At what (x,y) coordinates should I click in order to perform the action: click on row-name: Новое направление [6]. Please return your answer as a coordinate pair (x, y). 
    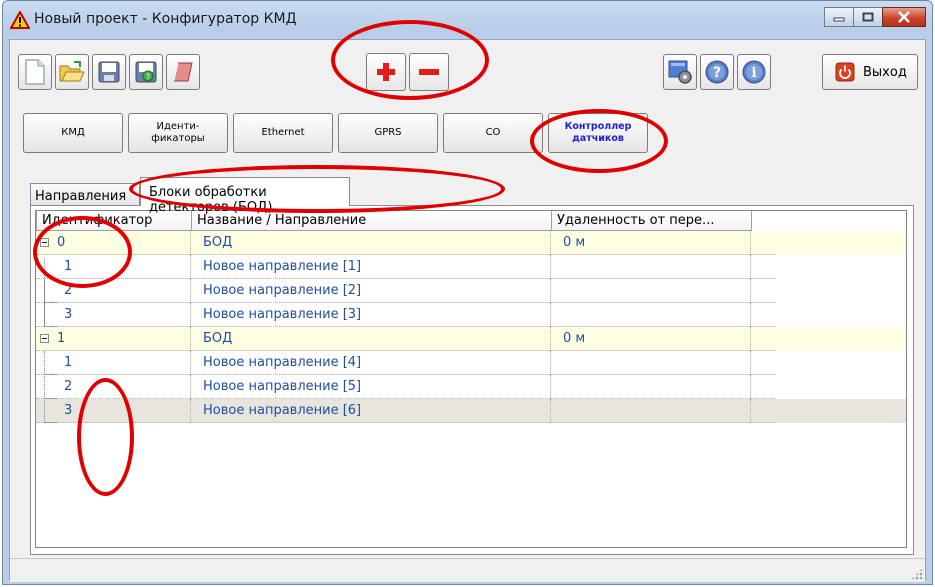
    Looking at the image, I should click on (371, 411).